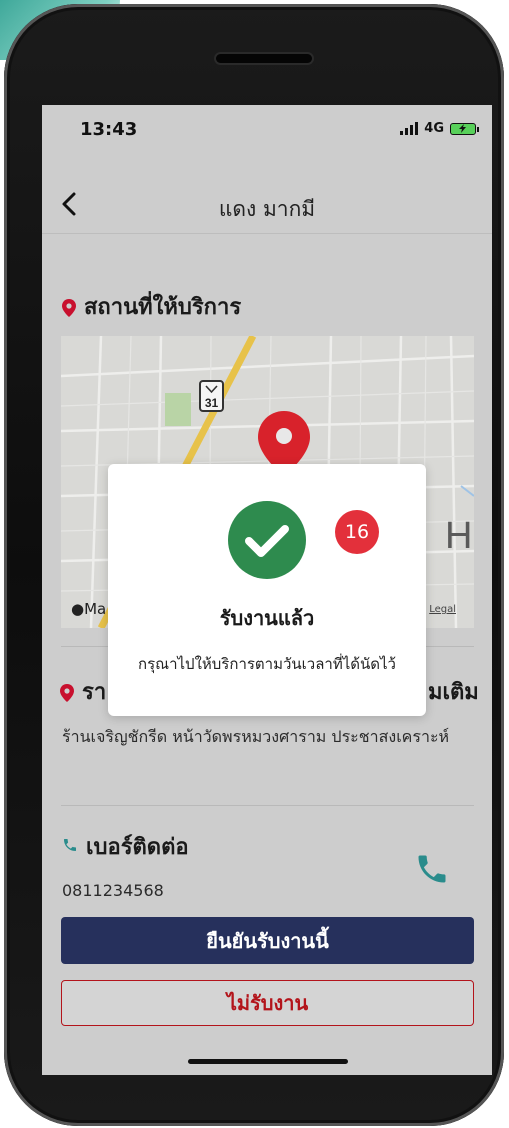 This screenshot has width=509, height=1128. Describe the element at coordinates (434, 128) in the screenshot. I see `network-label: 4G` at that location.